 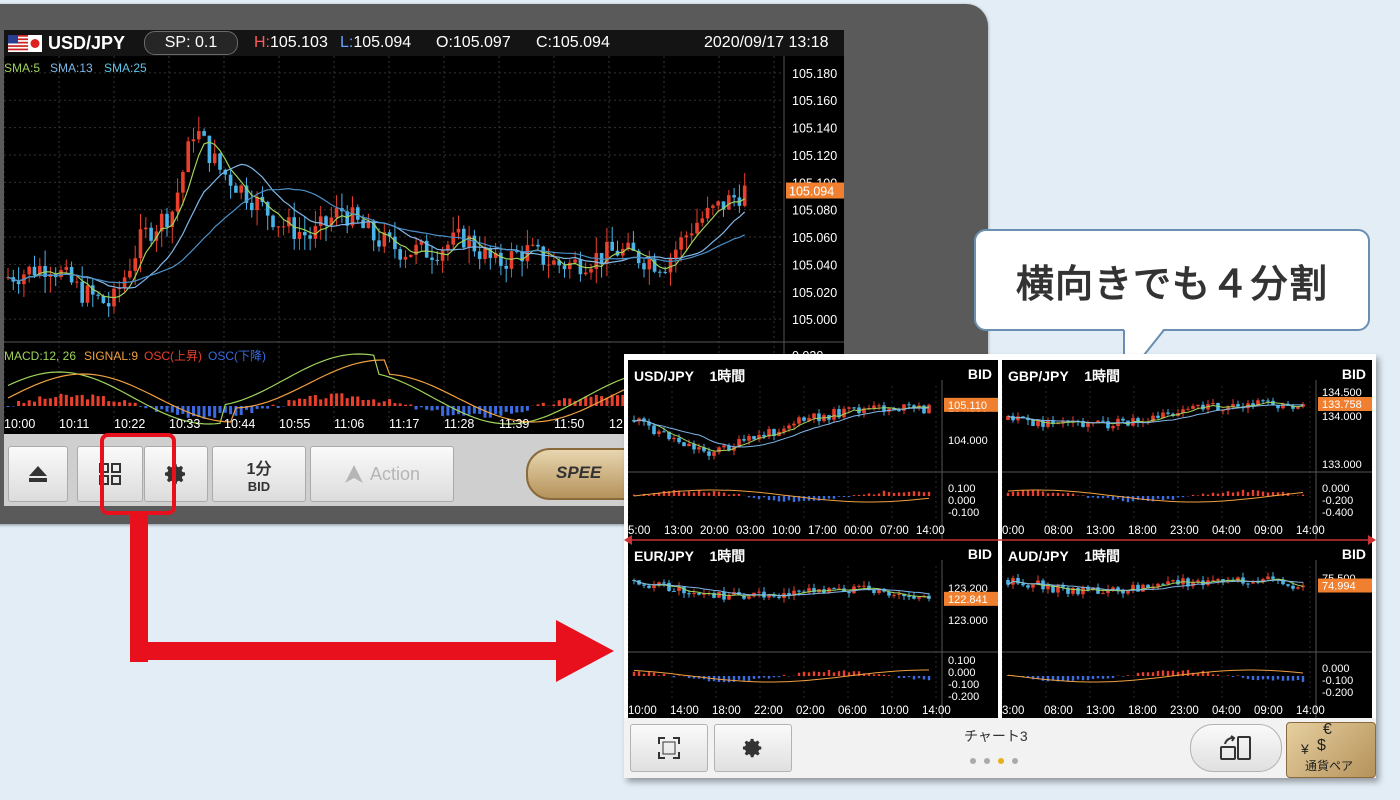 What do you see at coordinates (1321, 745) in the screenshot?
I see `dollar-symbol: $` at bounding box center [1321, 745].